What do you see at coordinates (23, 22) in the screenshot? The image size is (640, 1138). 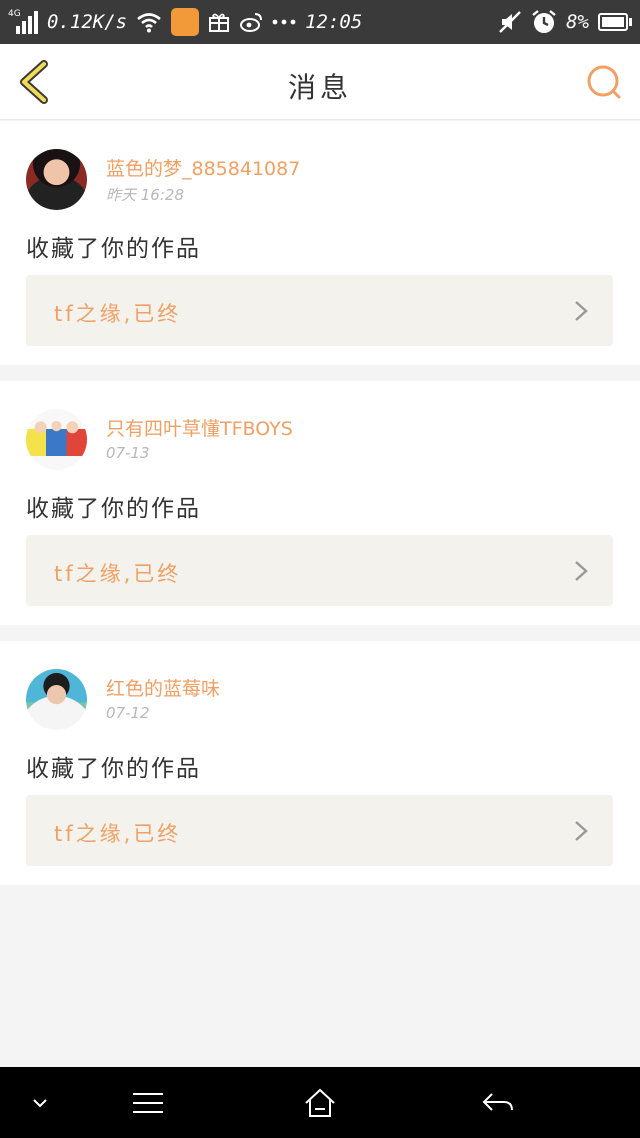 I see `signal-icon: 4G` at bounding box center [23, 22].